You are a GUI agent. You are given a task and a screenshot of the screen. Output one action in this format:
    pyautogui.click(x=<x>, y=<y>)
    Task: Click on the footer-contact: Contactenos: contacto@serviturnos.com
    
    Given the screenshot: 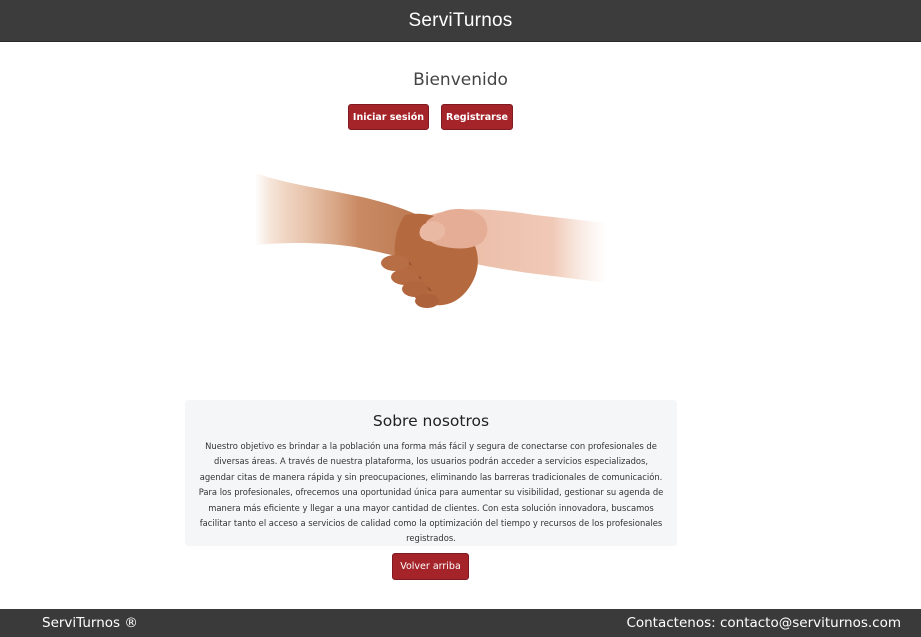 What is the action you would take?
    pyautogui.click(x=763, y=623)
    